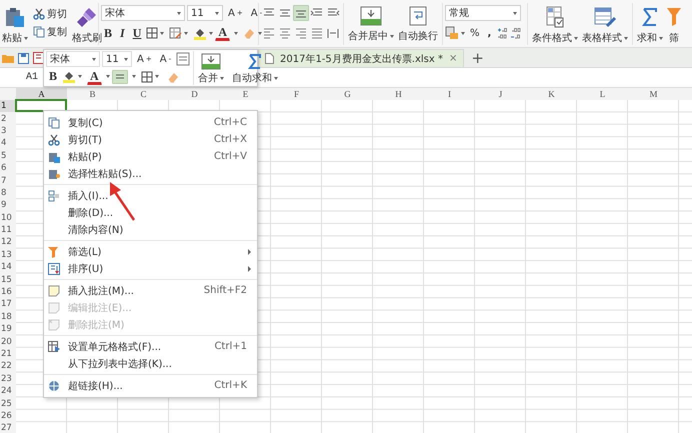 This screenshot has width=692, height=433. I want to click on conditional-format-button: 条件格式, so click(555, 25).